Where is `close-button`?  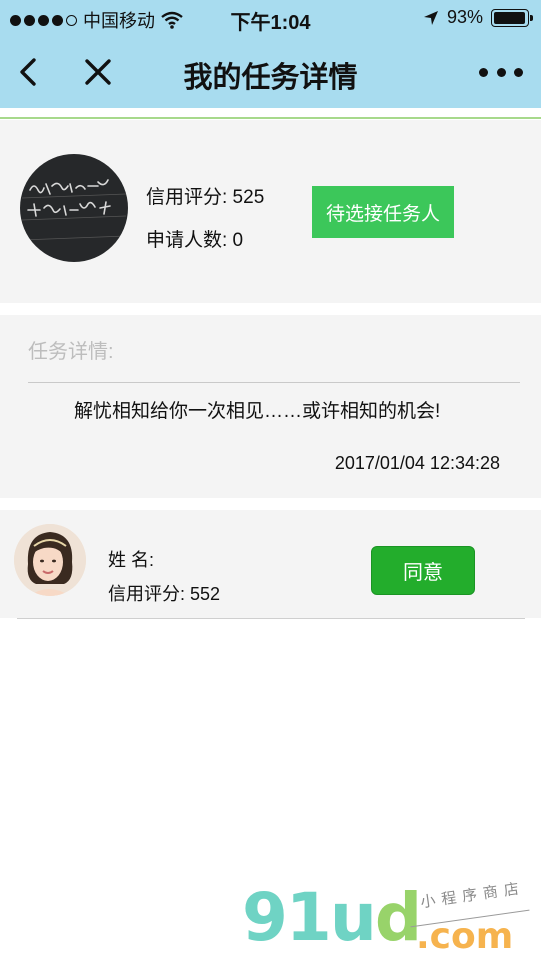
close-button is located at coordinates (98, 72).